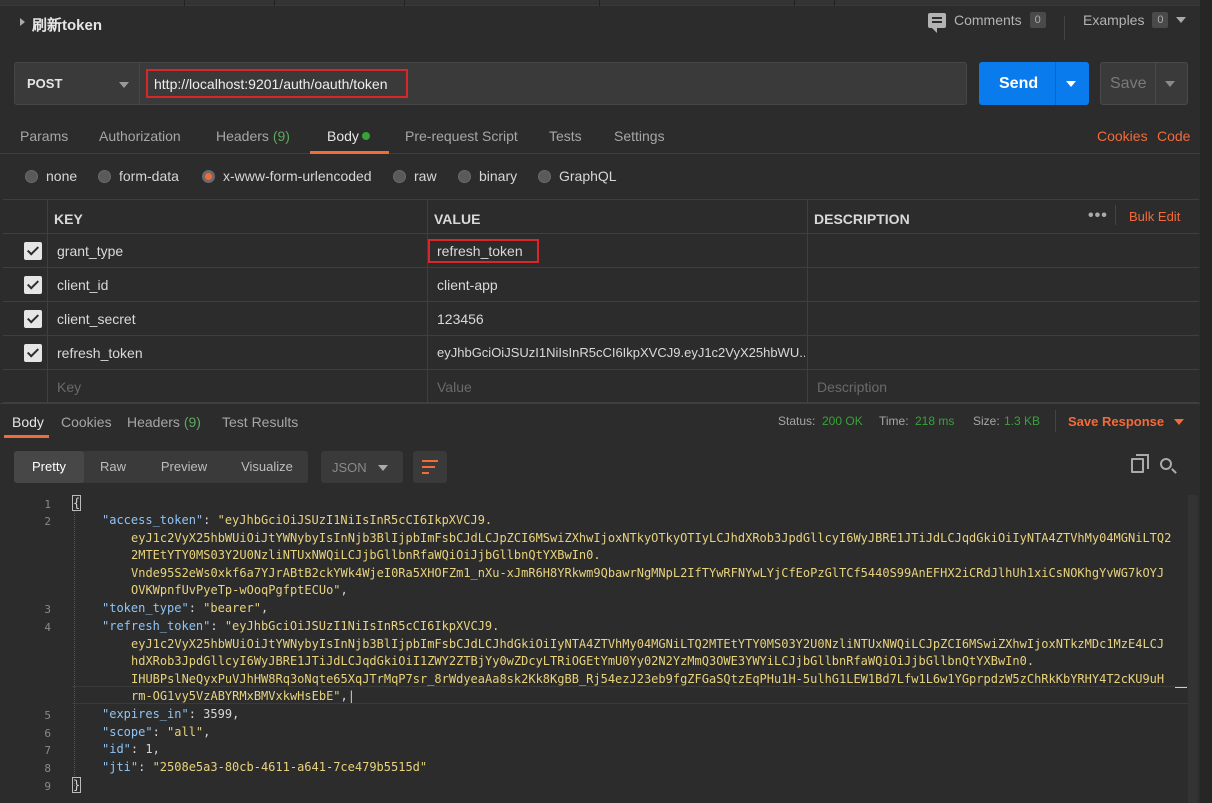 The height and width of the screenshot is (803, 1212). What do you see at coordinates (362, 467) in the screenshot?
I see `format-select: JSON` at bounding box center [362, 467].